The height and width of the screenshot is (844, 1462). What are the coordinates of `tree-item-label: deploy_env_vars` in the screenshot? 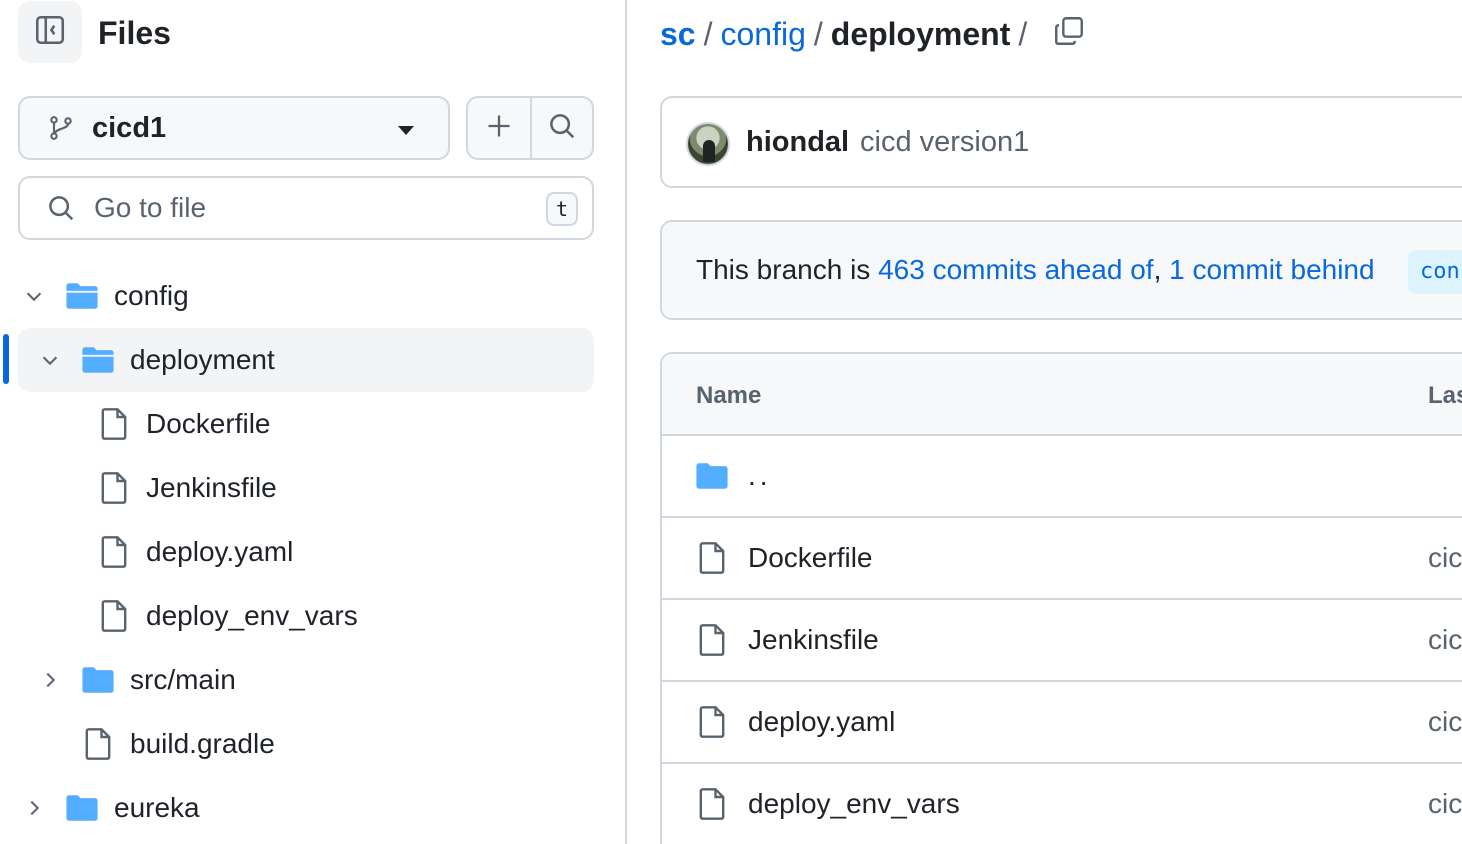 It's located at (252, 615).